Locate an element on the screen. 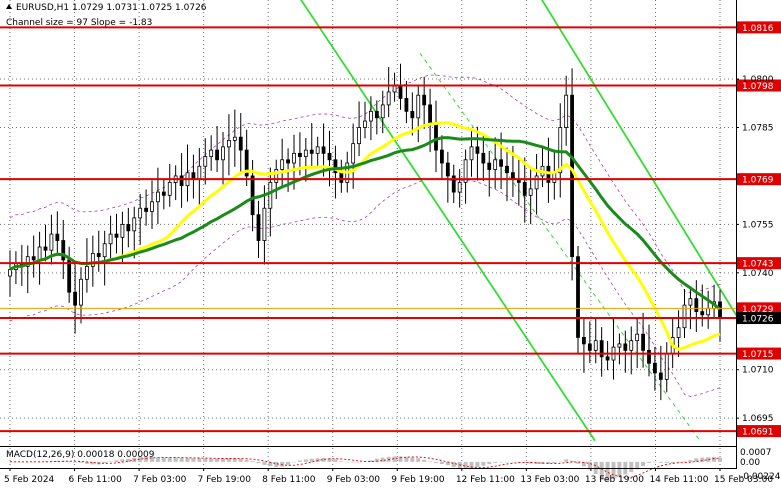 This screenshot has width=781, height=489. symbol-header: EURUSD,H1 1.0729 1.0731 1.0725 1.0726 is located at coordinates (106, 8).